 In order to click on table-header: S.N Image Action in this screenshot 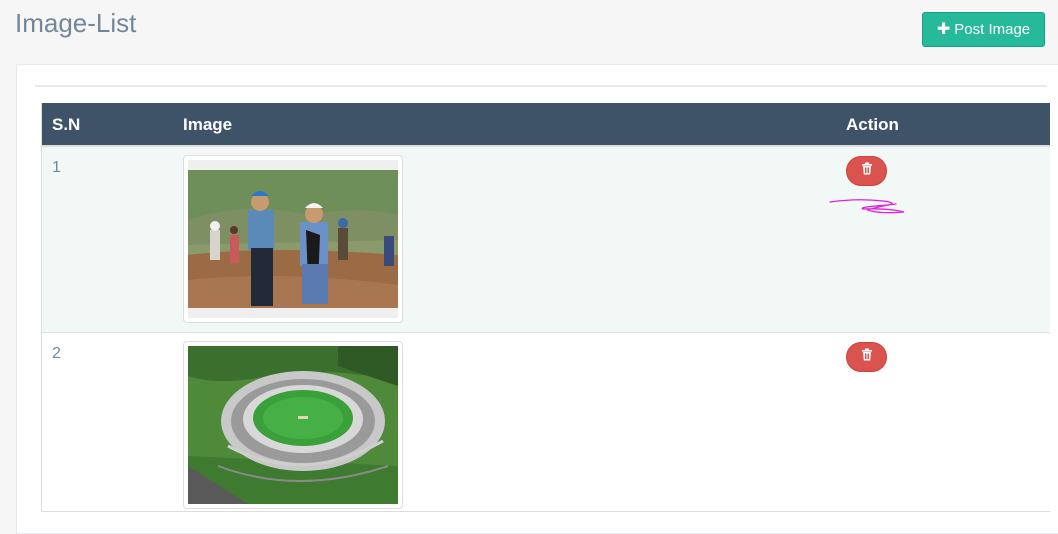, I will do `click(546, 125)`.